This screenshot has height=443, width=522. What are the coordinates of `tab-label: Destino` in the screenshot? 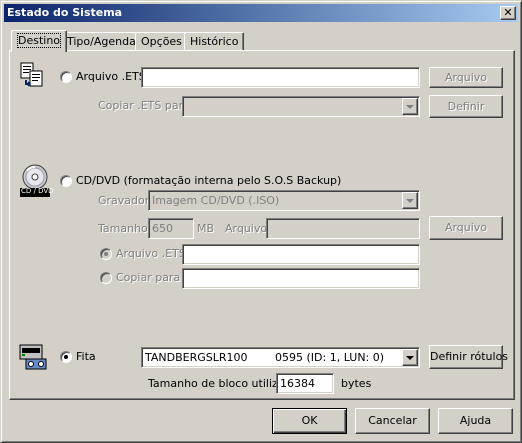 It's located at (39, 40).